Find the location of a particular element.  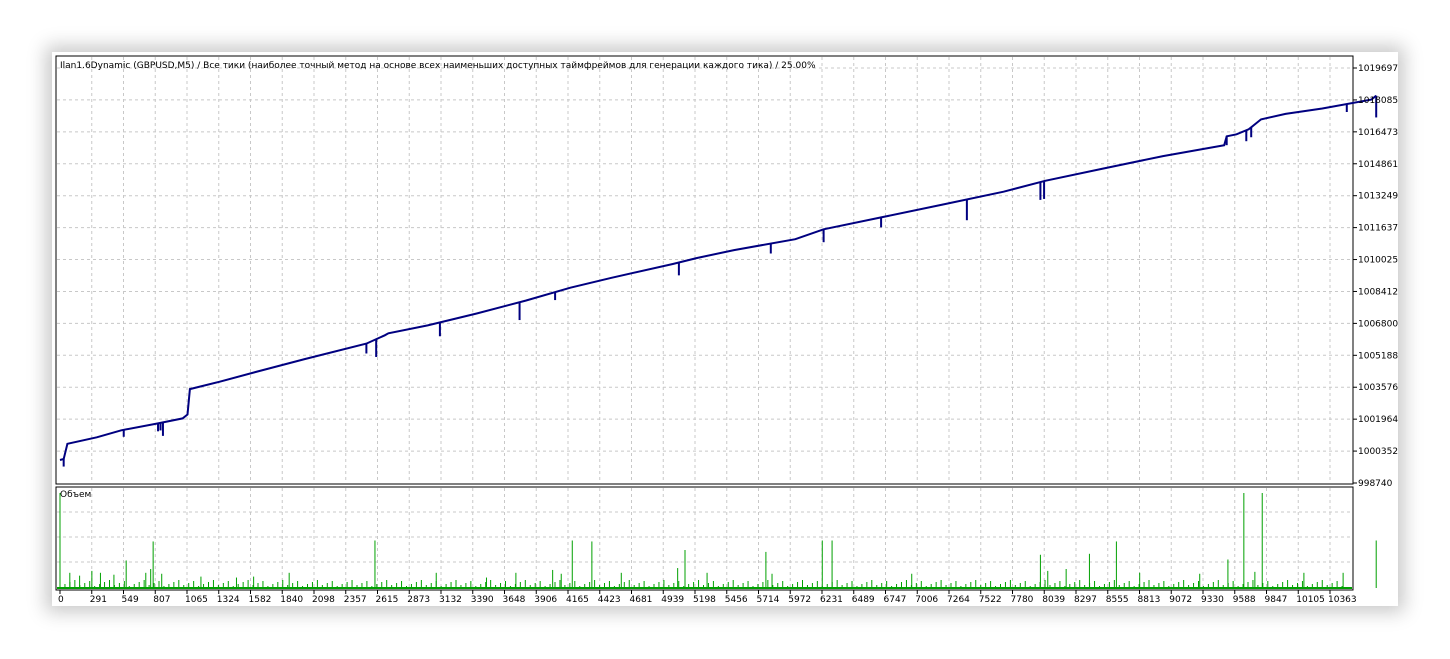

x-tick-label: 1840 is located at coordinates (291, 600).